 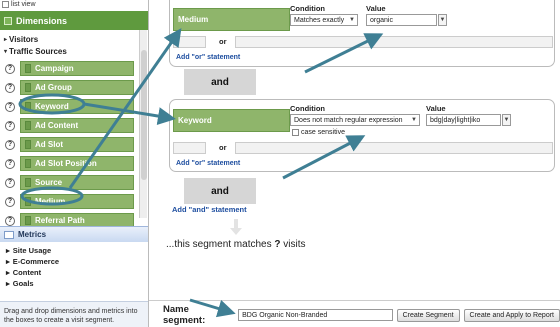 I want to click on dimension-row-ad-group: ? Ad Group, so click(x=70, y=87).